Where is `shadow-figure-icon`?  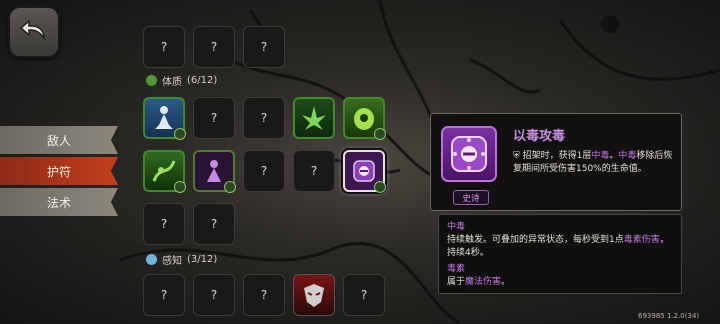 shadow-figure-icon is located at coordinates (214, 171).